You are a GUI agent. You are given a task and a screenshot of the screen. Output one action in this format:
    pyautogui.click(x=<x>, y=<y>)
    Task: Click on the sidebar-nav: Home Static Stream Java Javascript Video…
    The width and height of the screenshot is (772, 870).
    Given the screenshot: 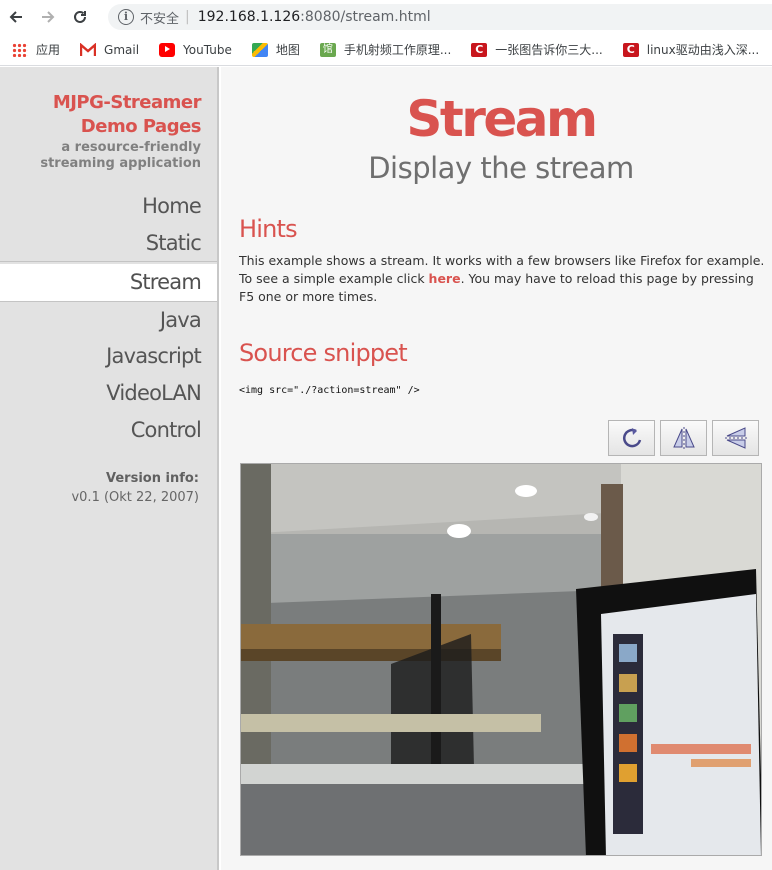 What is the action you would take?
    pyautogui.click(x=108, y=318)
    